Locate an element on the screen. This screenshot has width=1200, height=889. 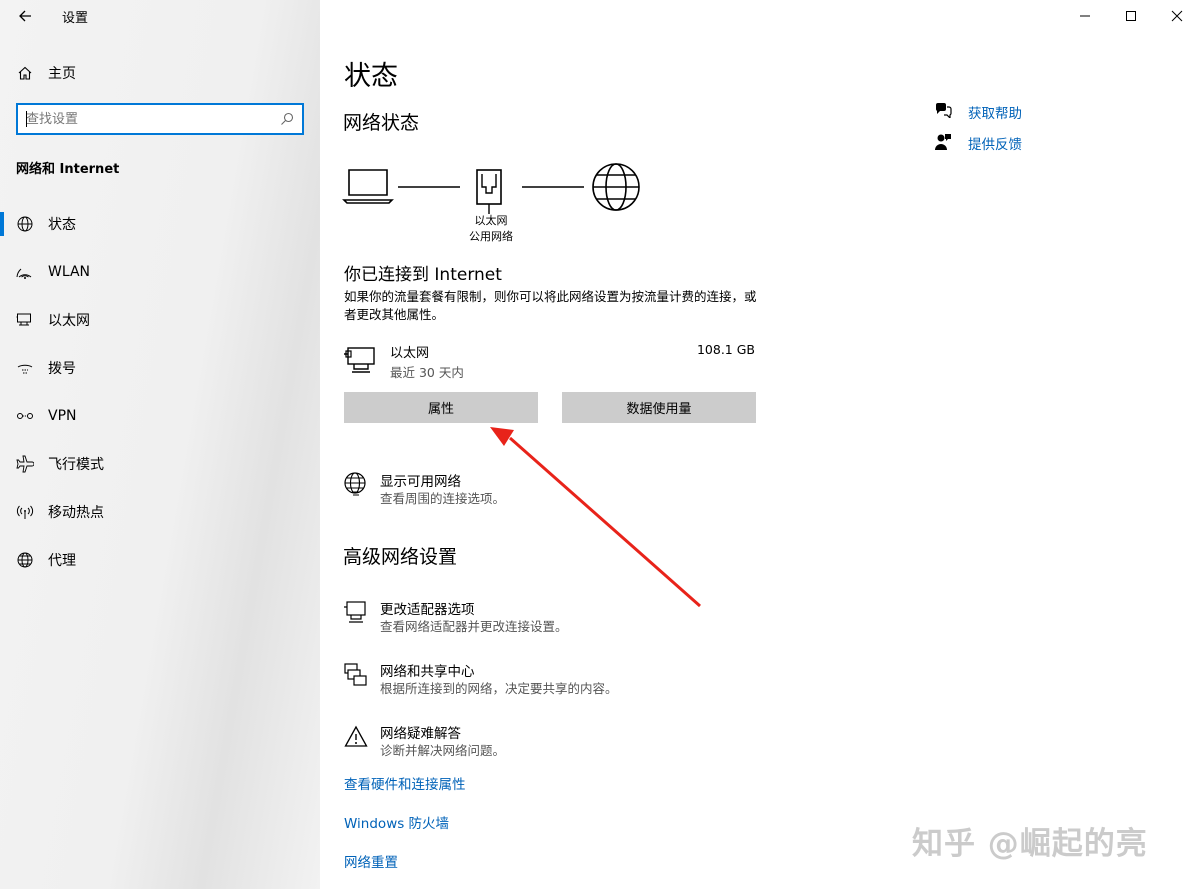
hardware-properties-link: 查看硬件和连接属性 is located at coordinates (405, 783).